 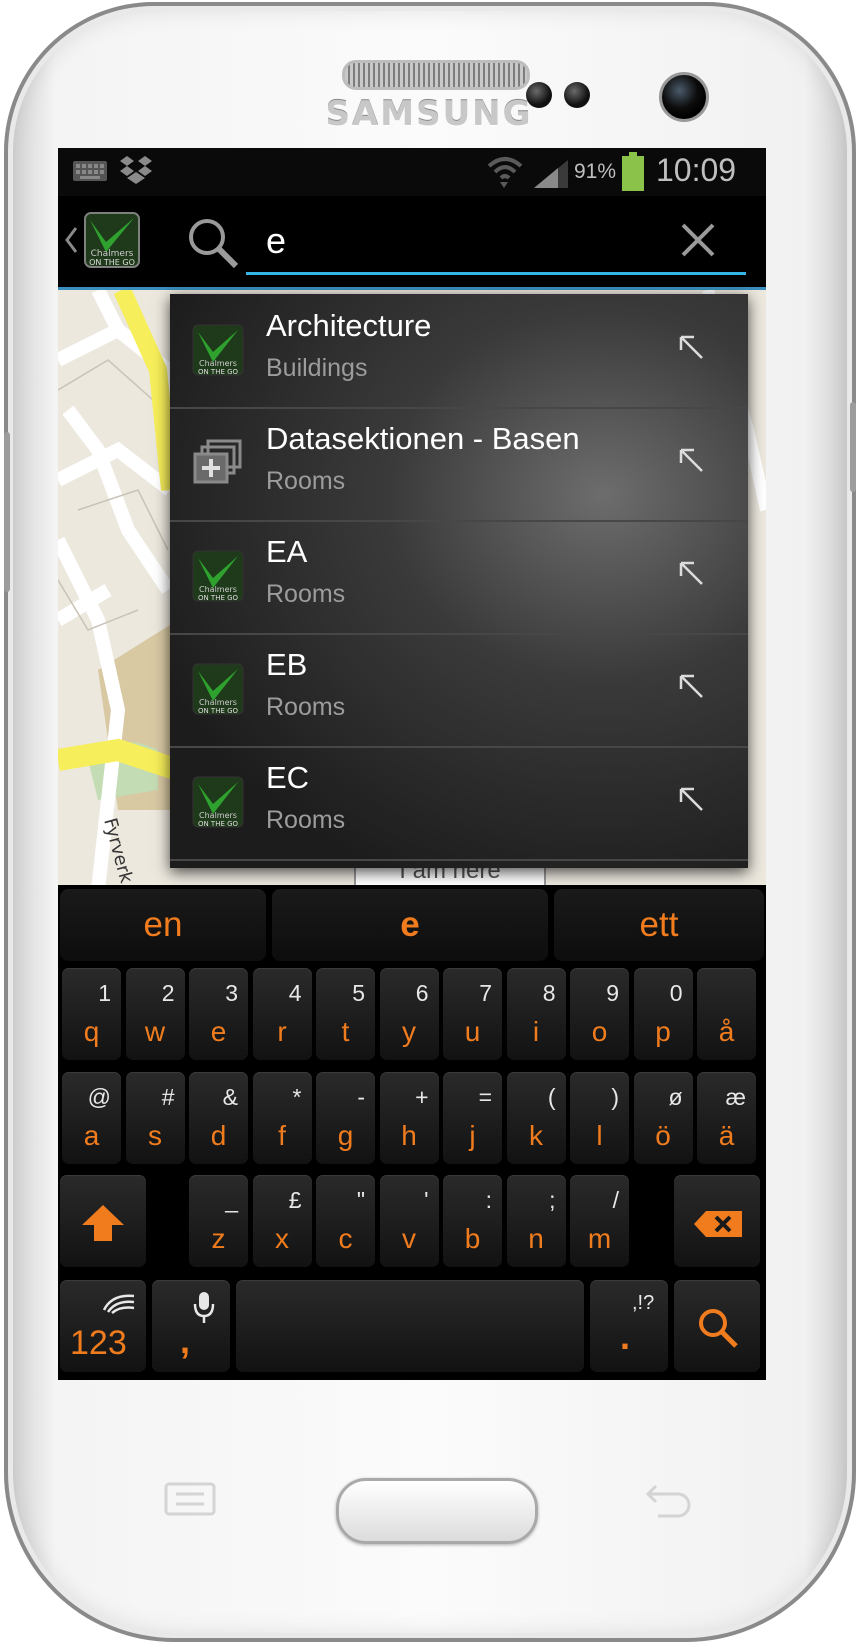 What do you see at coordinates (615, 1200) in the screenshot?
I see `key-secondary-label: /` at bounding box center [615, 1200].